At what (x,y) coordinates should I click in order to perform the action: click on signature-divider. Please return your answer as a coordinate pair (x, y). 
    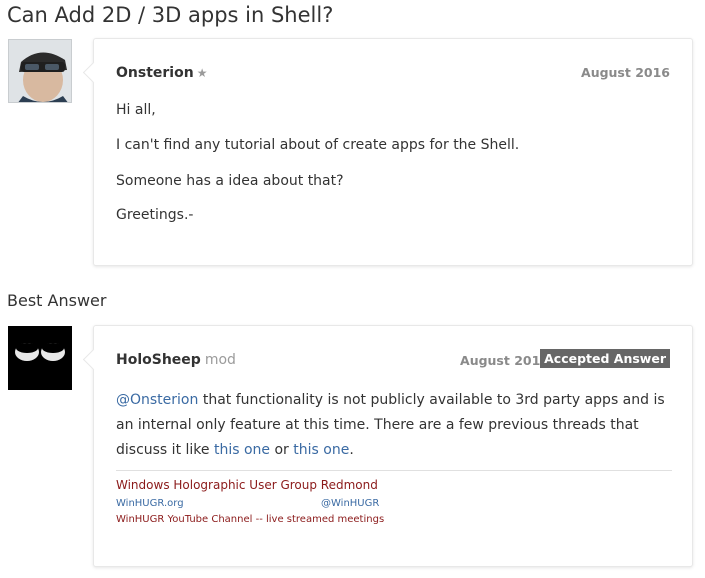
    Looking at the image, I should click on (394, 470).